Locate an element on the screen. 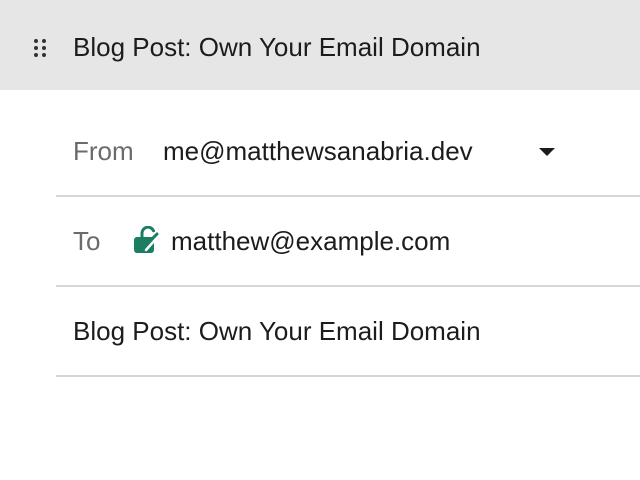 The height and width of the screenshot is (480, 640). recipient-chip: matthew@example.com is located at coordinates (310, 241).